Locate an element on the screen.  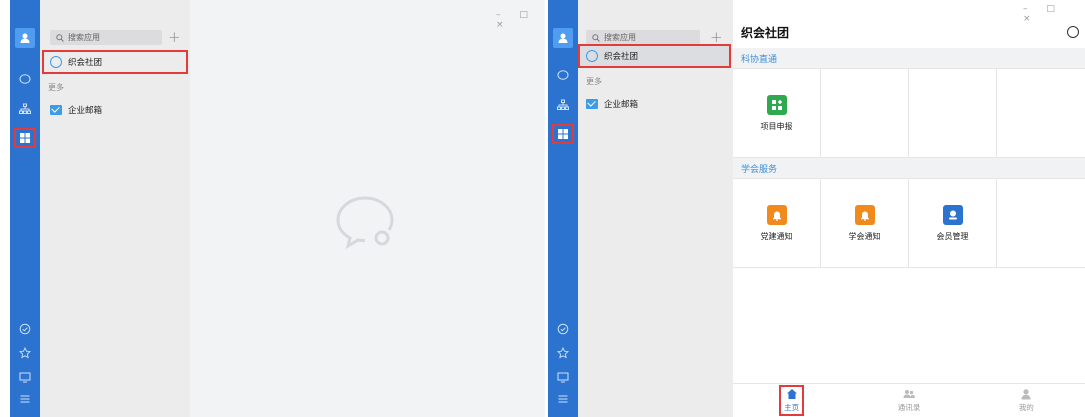
tab-home: 主页 is located at coordinates (791, 400).